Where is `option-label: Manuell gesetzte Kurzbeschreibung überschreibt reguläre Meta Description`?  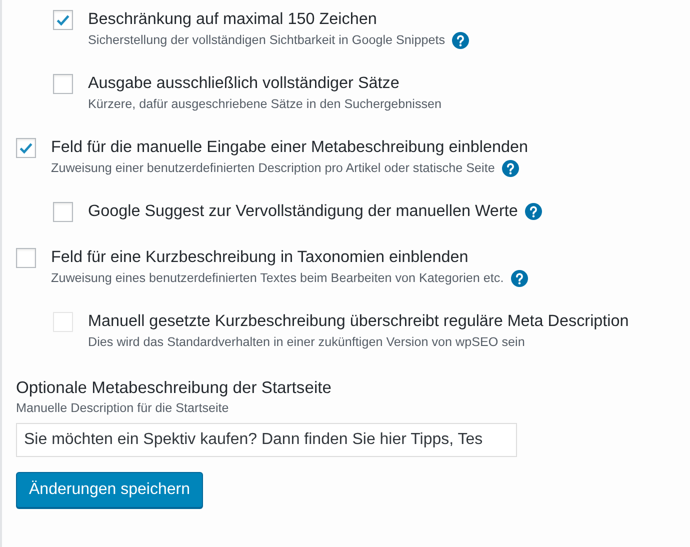 option-label: Manuell gesetzte Kurzbeschreibung überschreibt reguläre Meta Description is located at coordinates (358, 321).